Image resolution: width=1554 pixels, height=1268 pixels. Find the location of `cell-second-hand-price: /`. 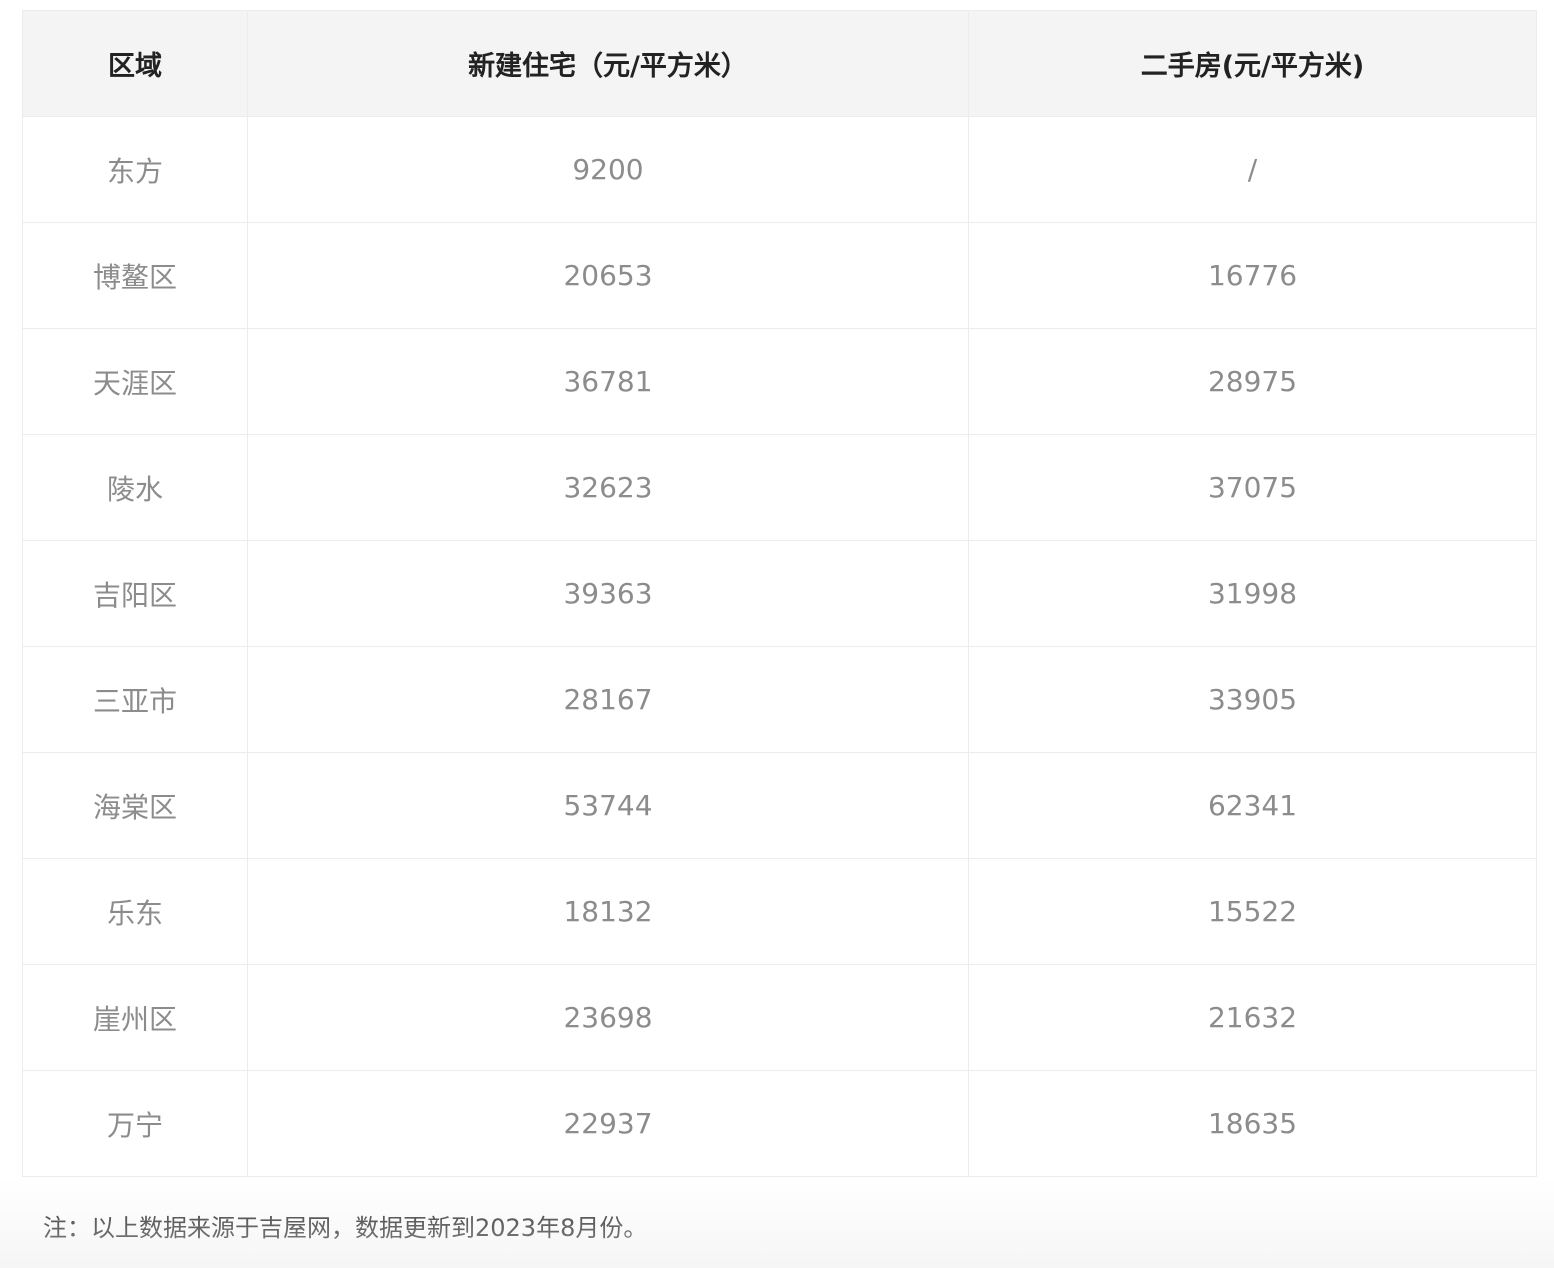

cell-second-hand-price: / is located at coordinates (1252, 169).